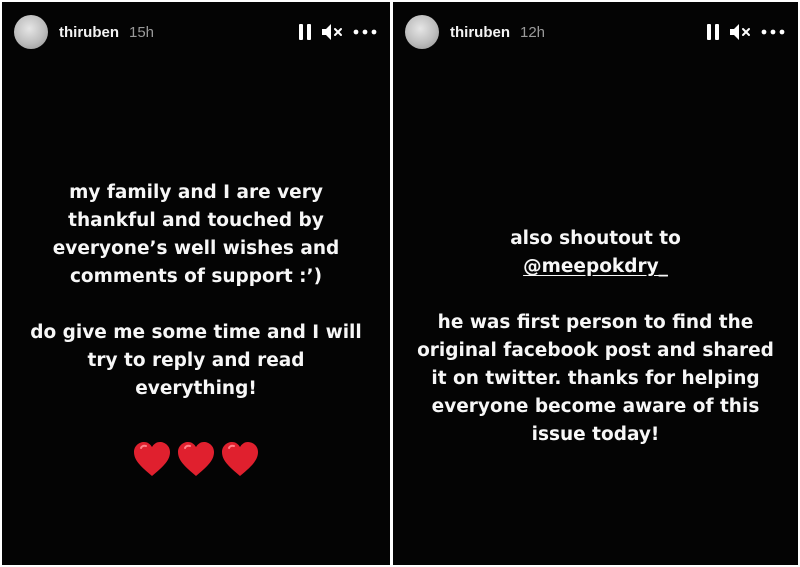 Image resolution: width=800 pixels, height=567 pixels. I want to click on shoutout-text: also shoutout to, so click(595, 238).